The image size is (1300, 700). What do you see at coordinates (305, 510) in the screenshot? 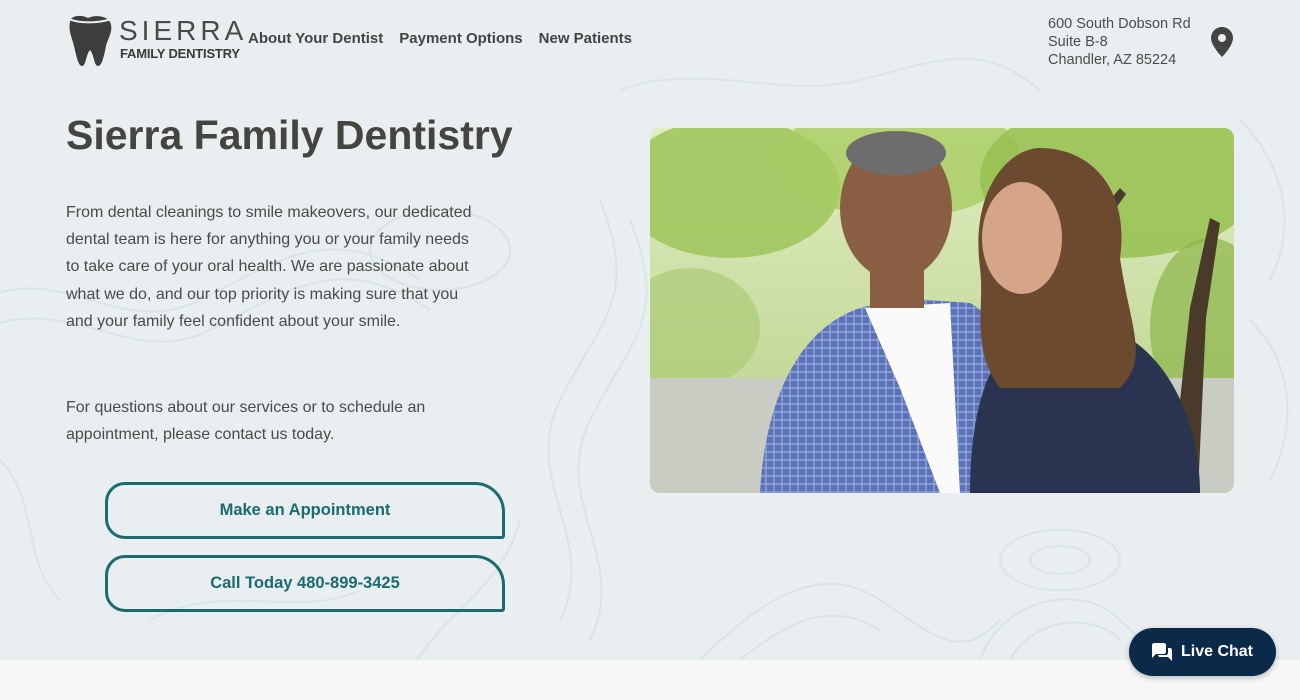
I see `make-appointment-button: Make an Appointment` at bounding box center [305, 510].